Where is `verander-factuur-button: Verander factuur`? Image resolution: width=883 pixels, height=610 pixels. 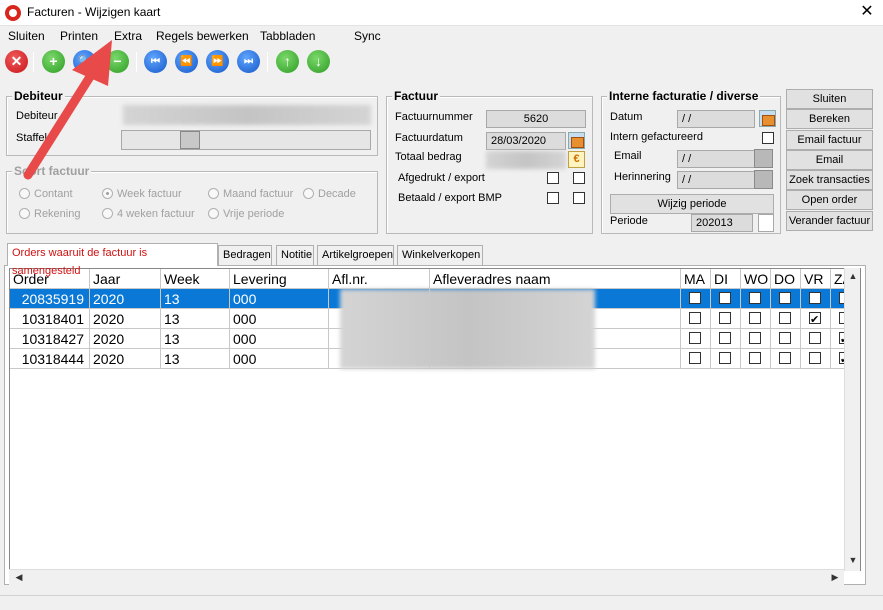
verander-factuur-button: Verander factuur is located at coordinates (829, 221).